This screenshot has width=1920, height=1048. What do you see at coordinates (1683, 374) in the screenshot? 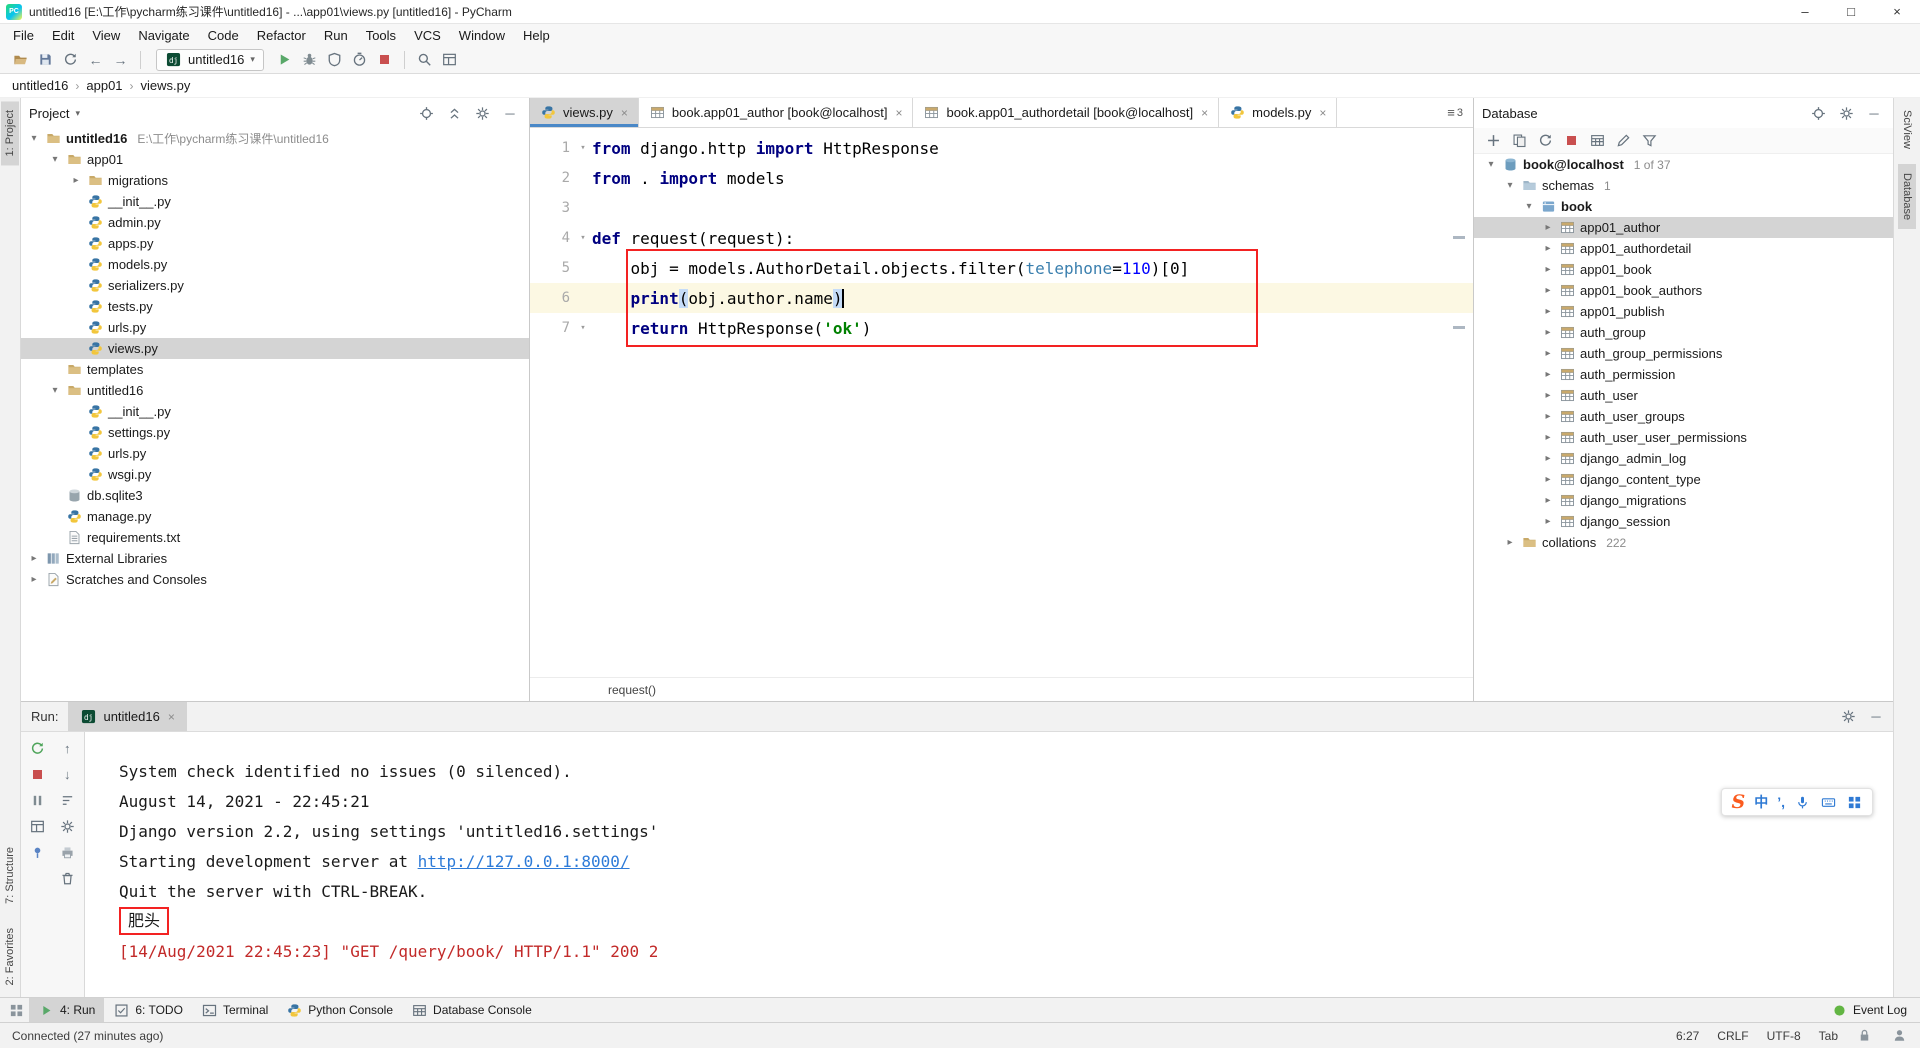
I see `database-tree-item-auth-permission: ▸ auth_permission` at bounding box center [1683, 374].